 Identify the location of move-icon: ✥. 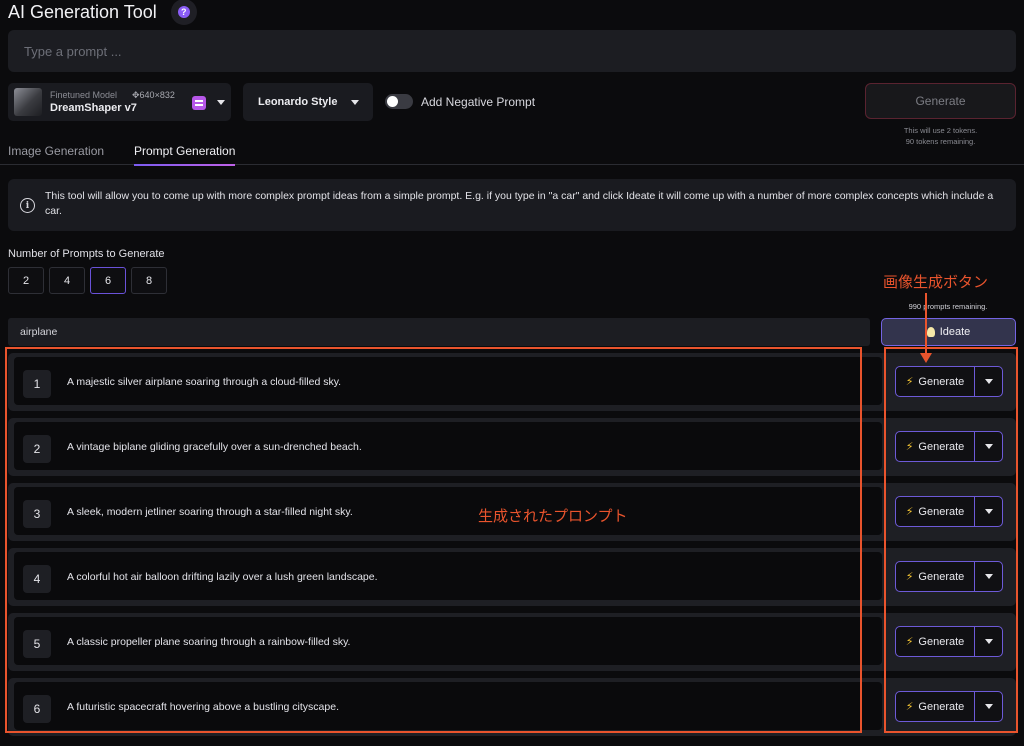
(136, 95).